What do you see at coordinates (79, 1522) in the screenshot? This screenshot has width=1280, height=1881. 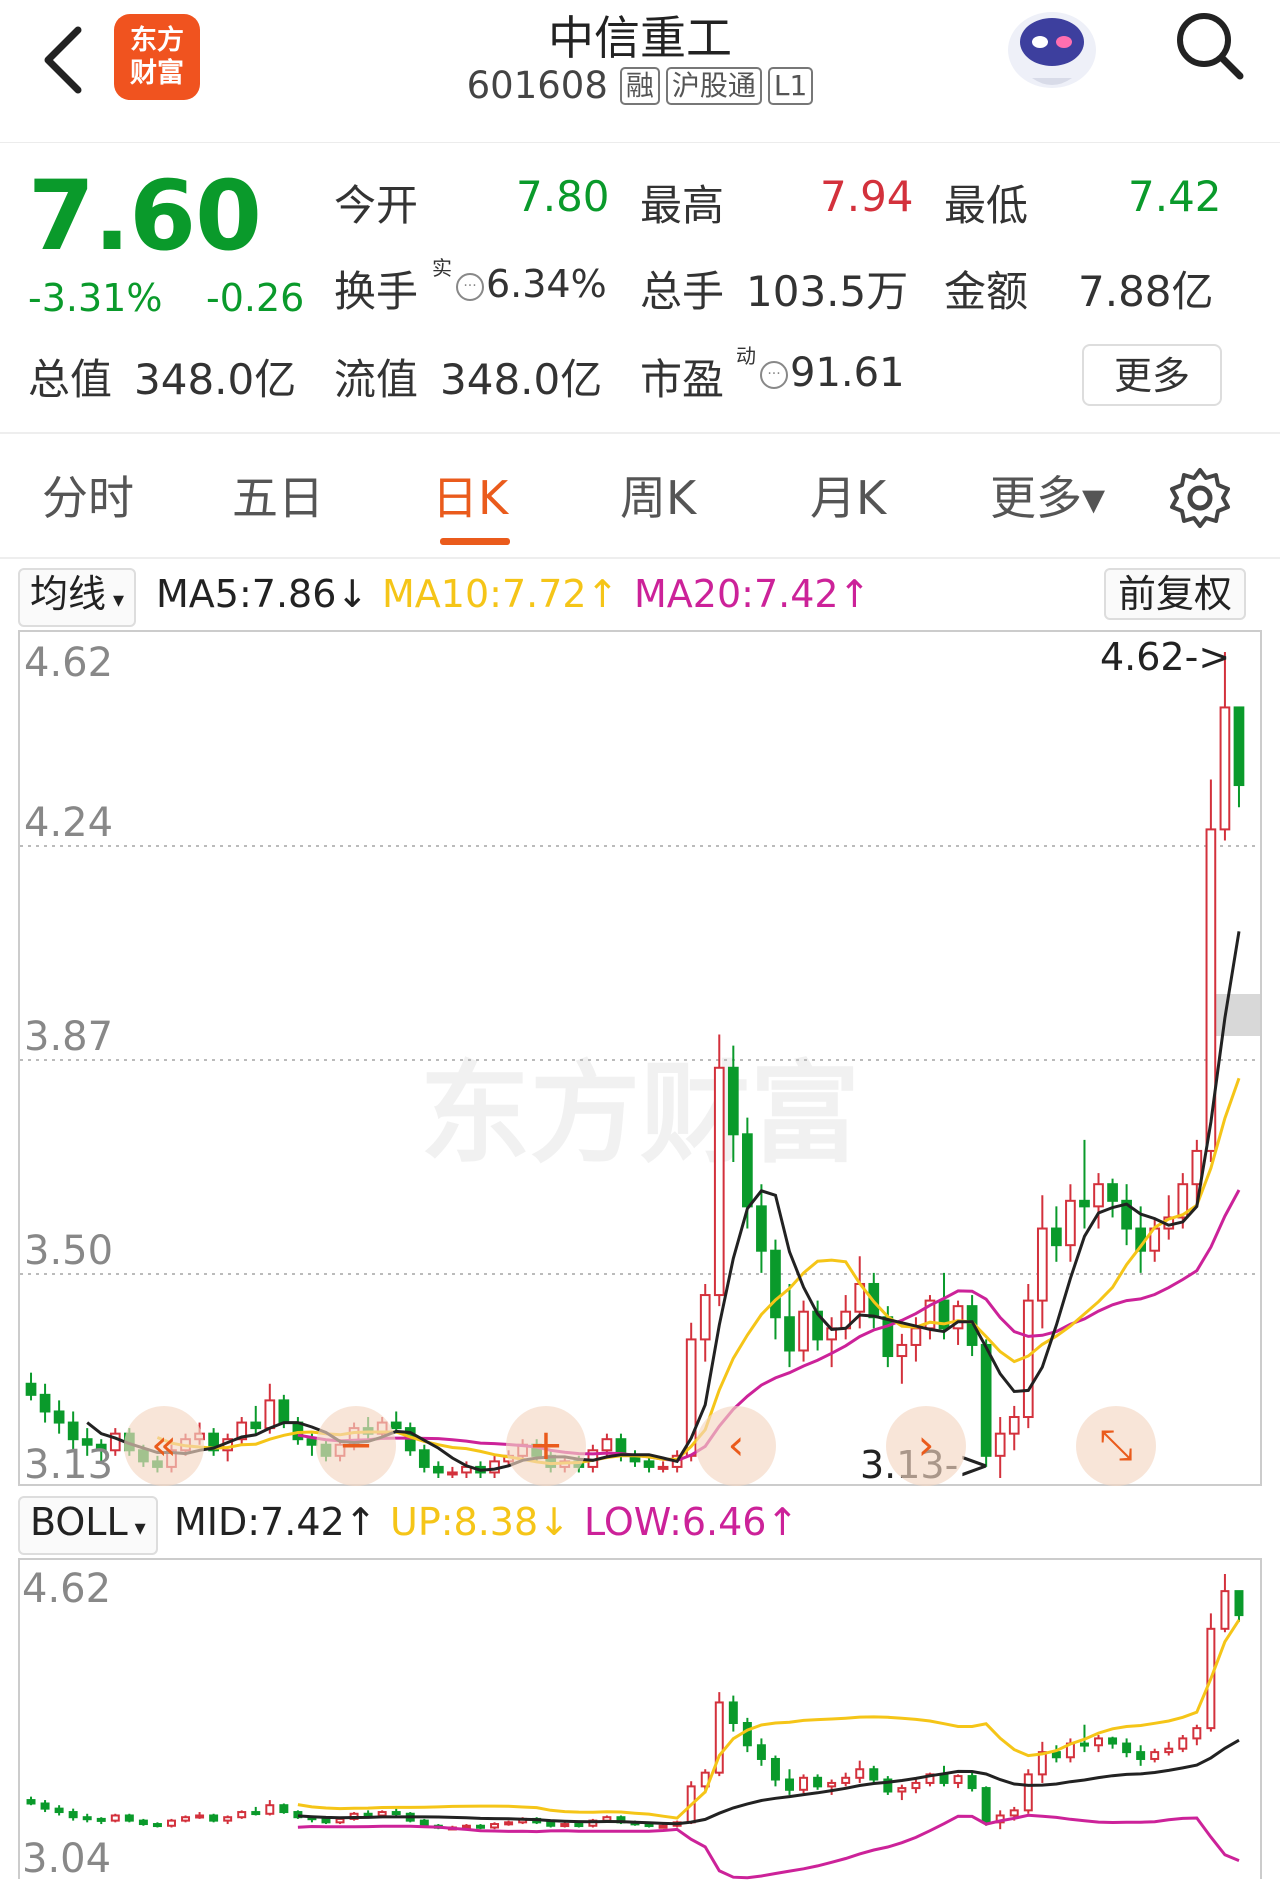 I see `boll-selector-label: BOLL` at bounding box center [79, 1522].